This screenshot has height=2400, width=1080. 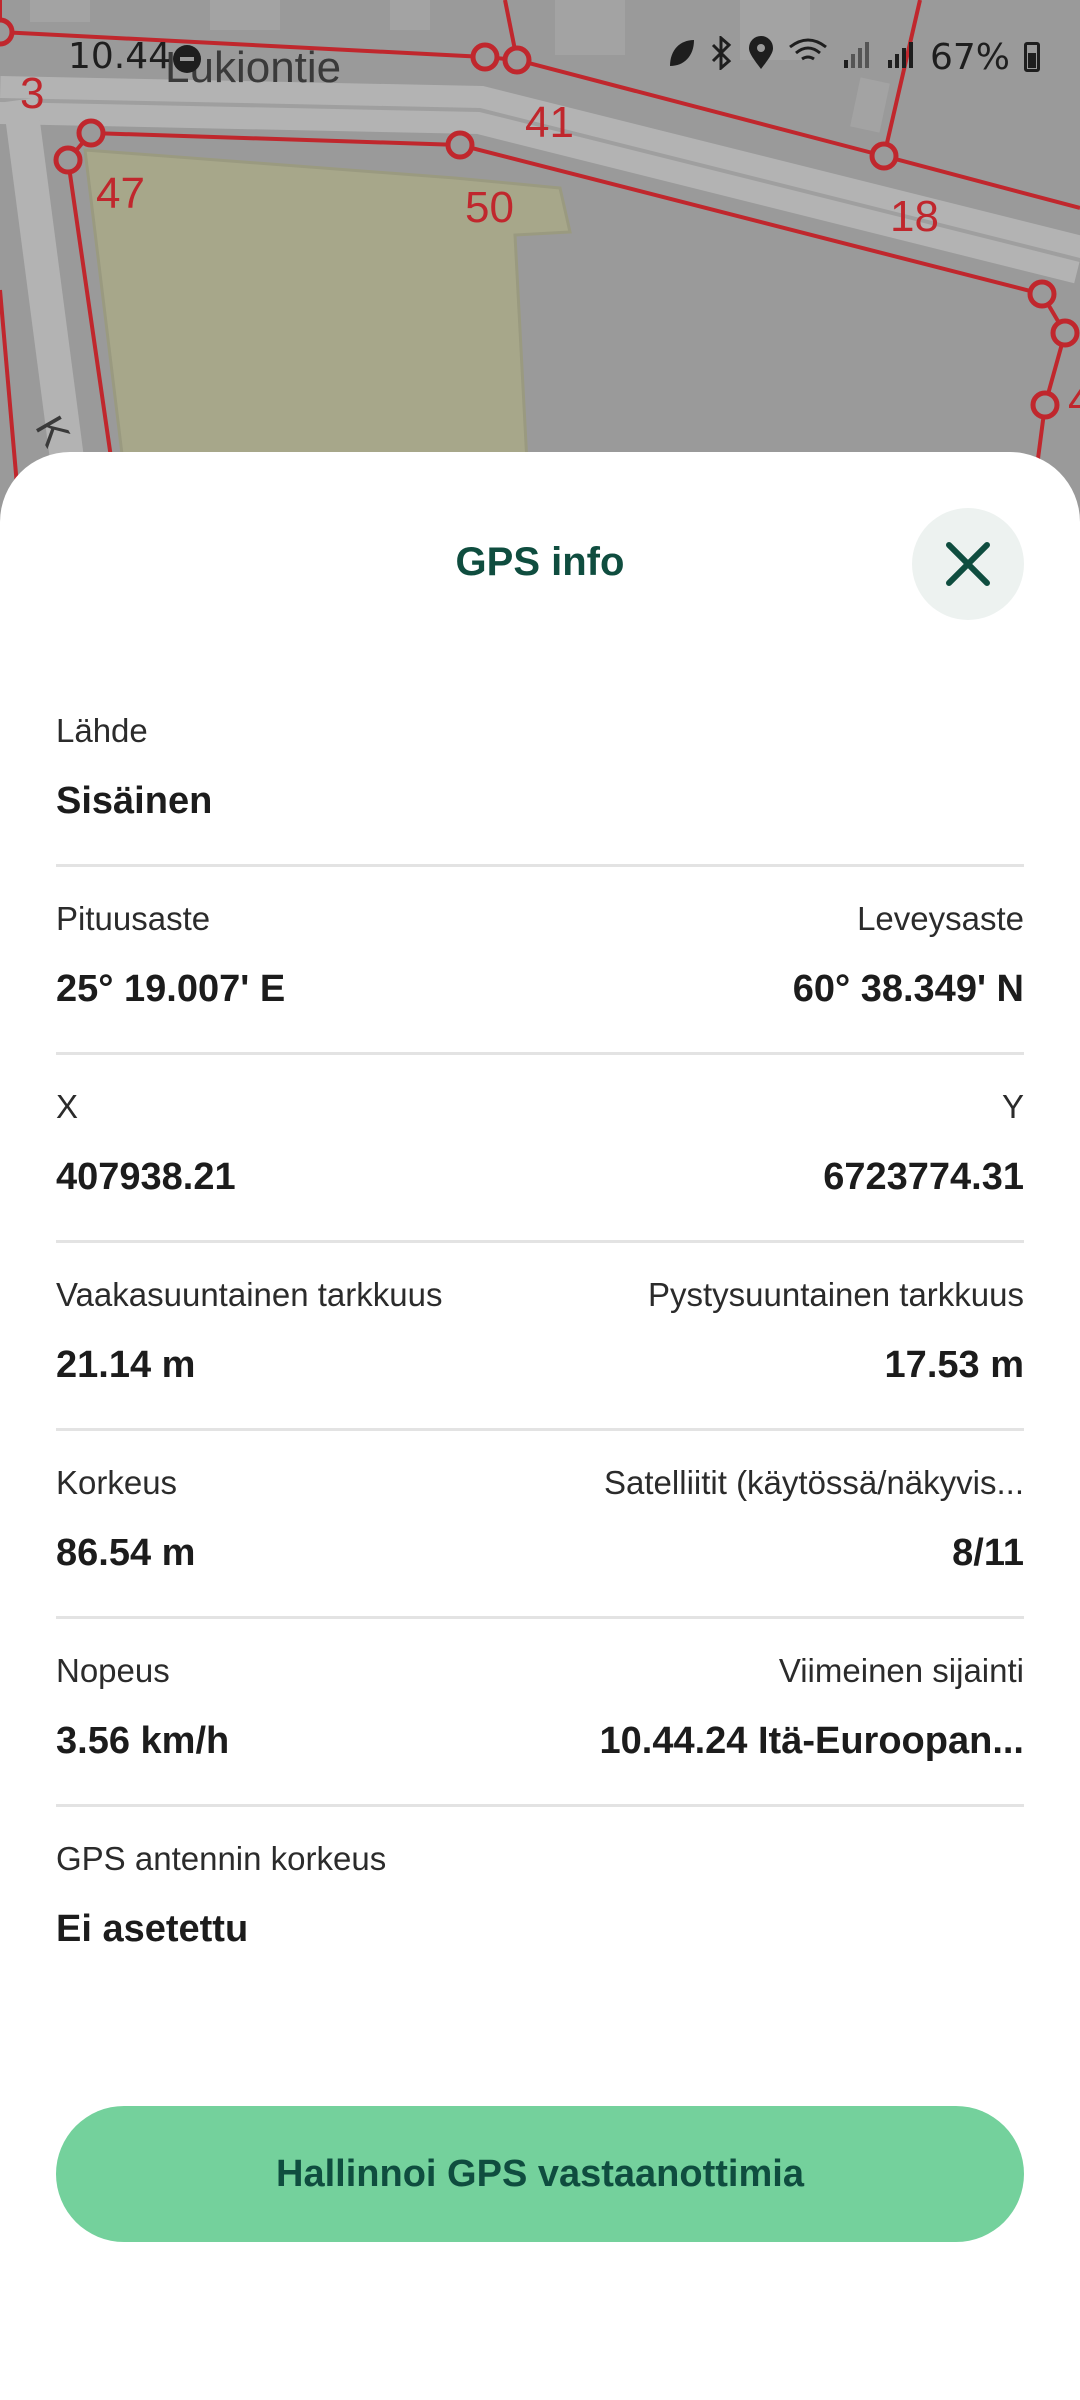 I want to click on horizontal-accuracy-label: Vaakasuuntainen tarkkuus, so click(x=249, y=1294).